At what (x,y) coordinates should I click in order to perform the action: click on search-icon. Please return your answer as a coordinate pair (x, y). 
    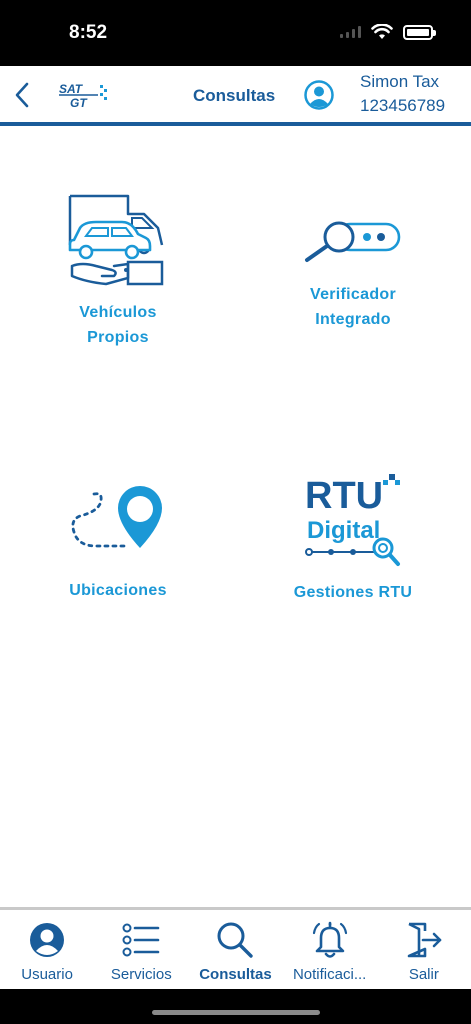
    Looking at the image, I should click on (235, 940).